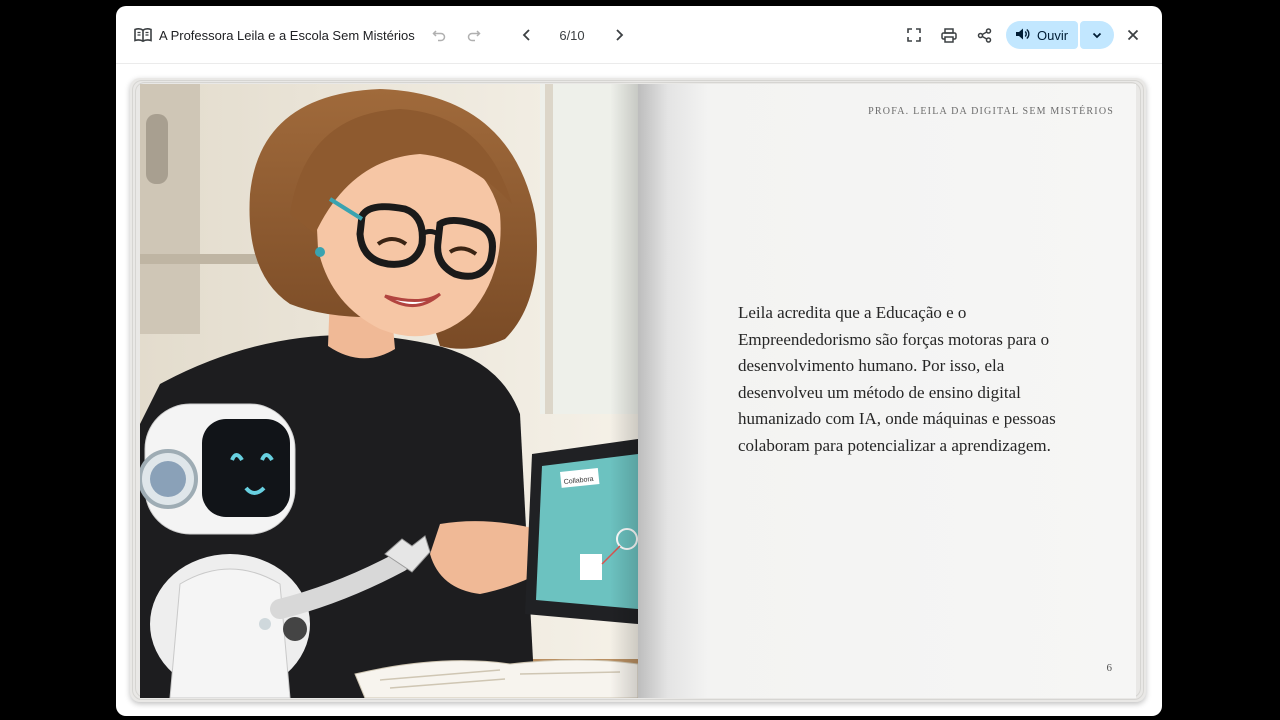  I want to click on redo-icon, so click(474, 35).